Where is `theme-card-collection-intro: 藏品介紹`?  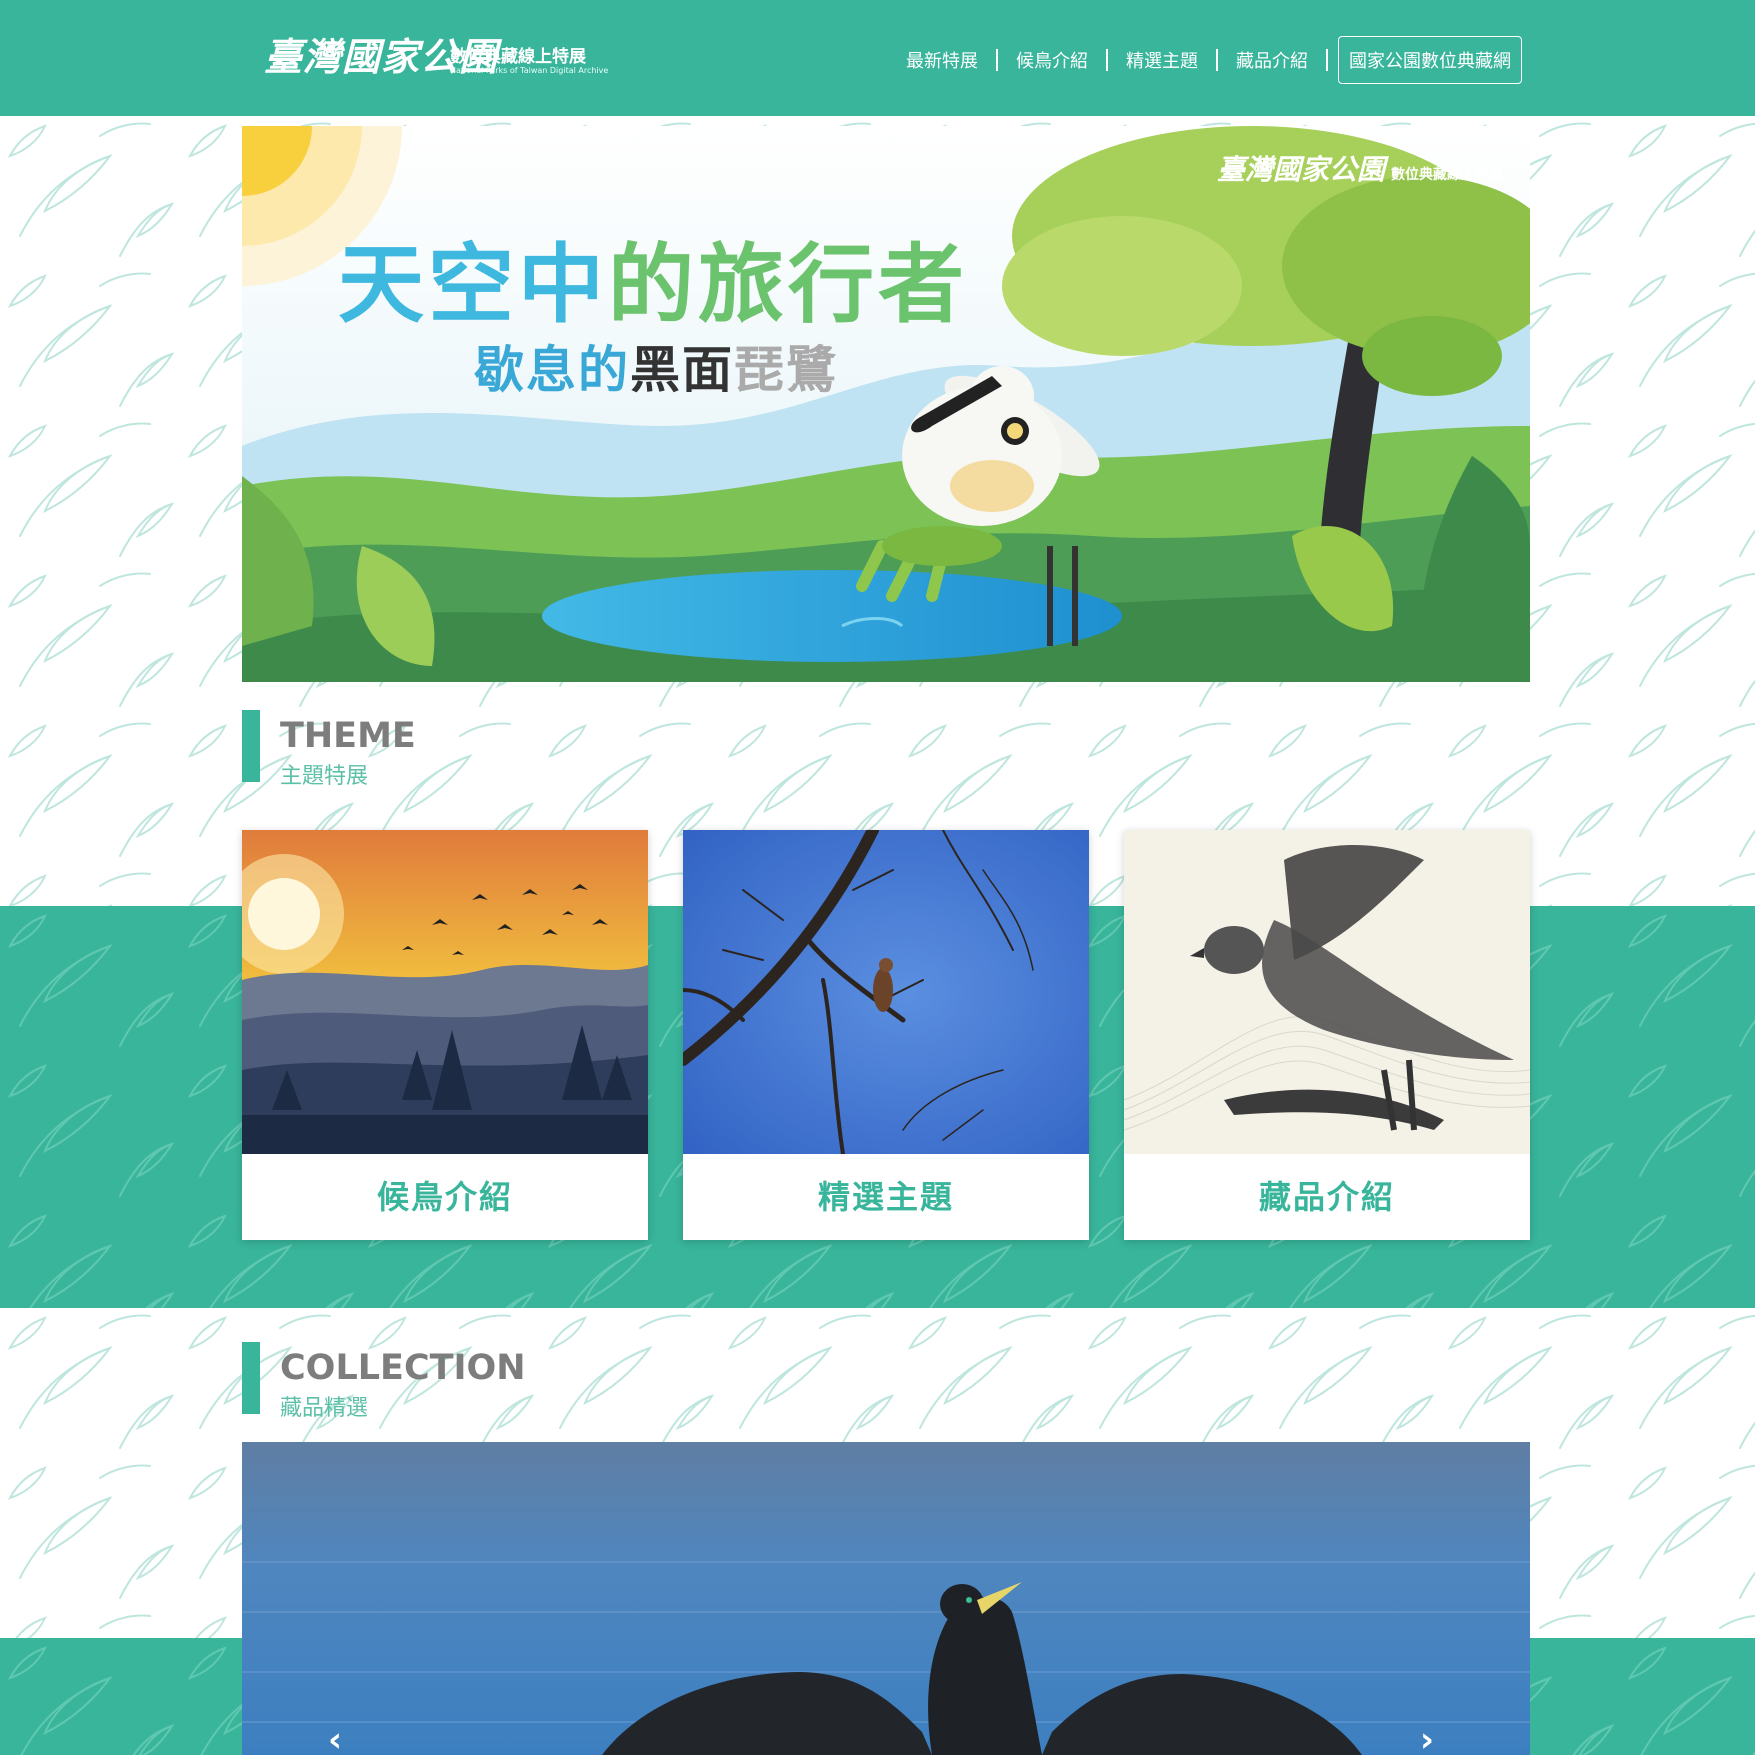
theme-card-collection-intro: 藏品介紹 is located at coordinates (1327, 1035).